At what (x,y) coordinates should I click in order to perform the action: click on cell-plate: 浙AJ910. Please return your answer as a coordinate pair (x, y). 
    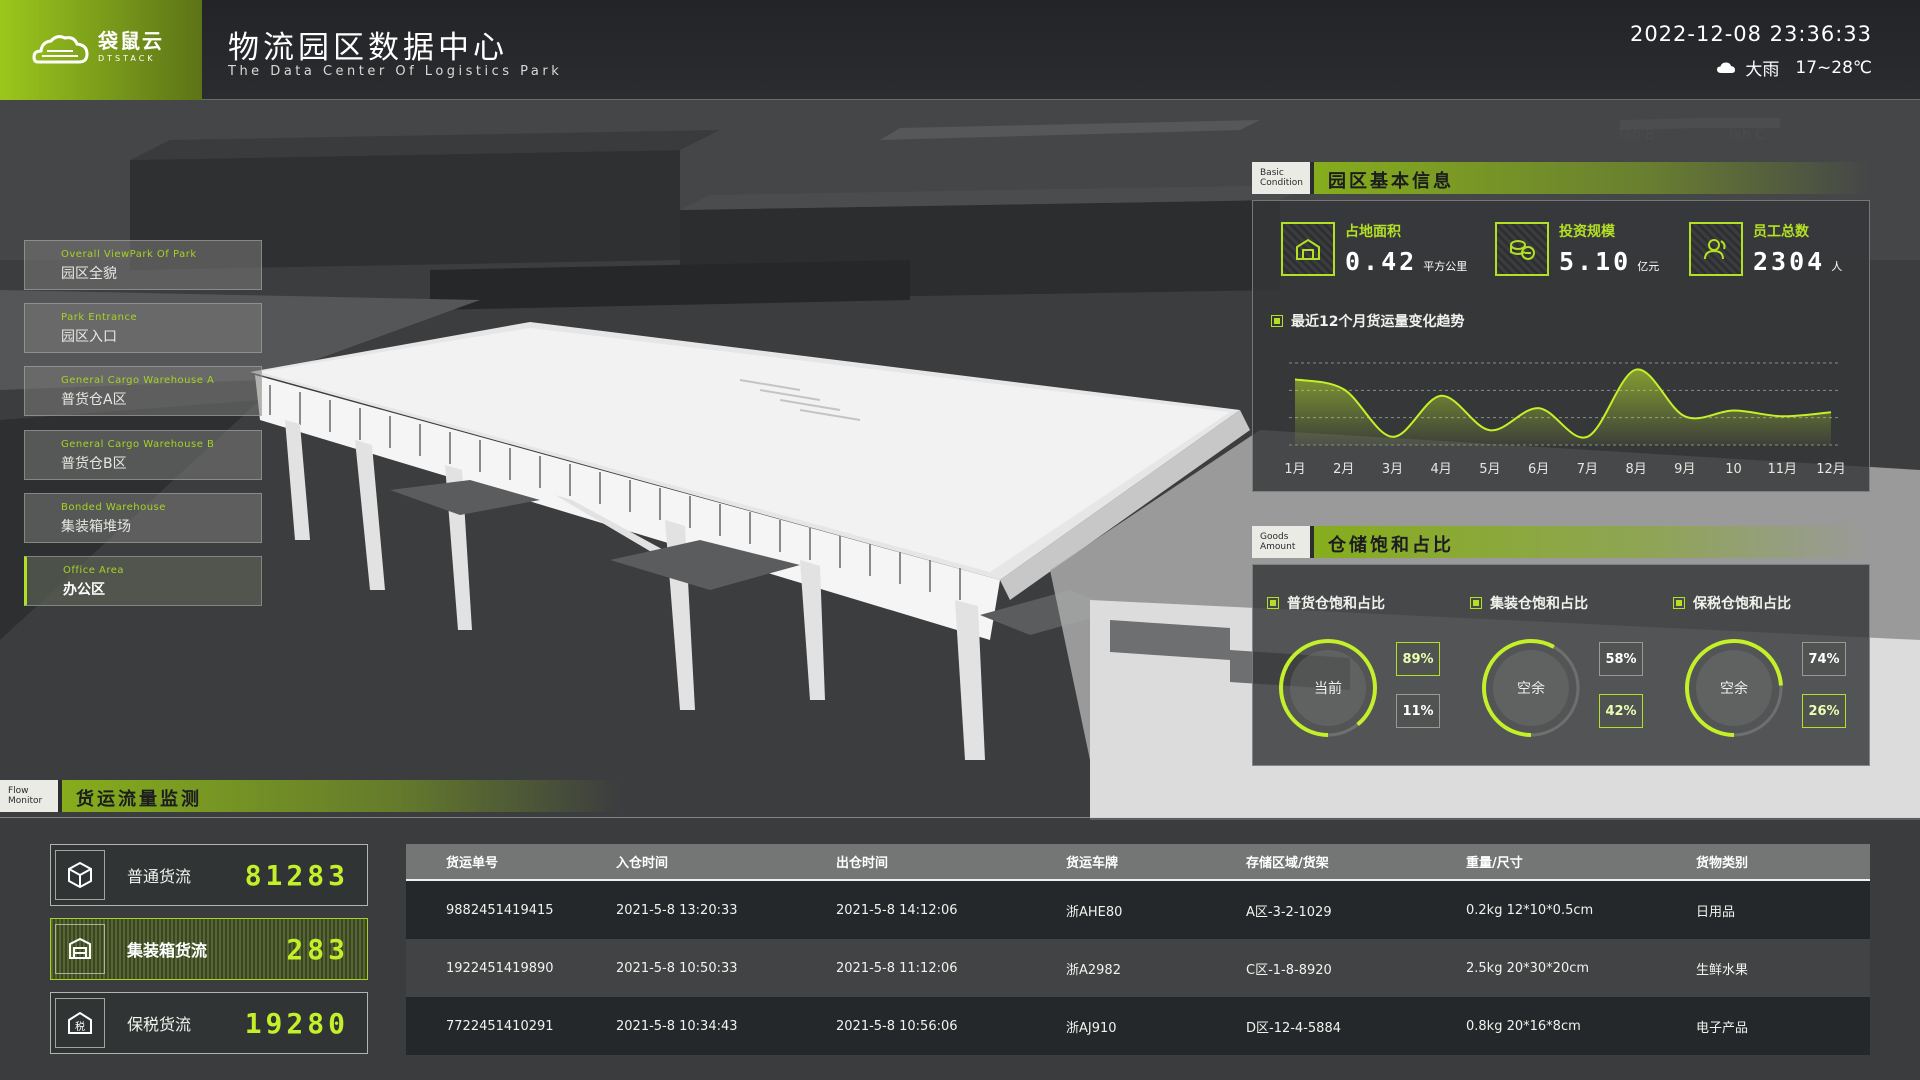
    Looking at the image, I should click on (1091, 1028).